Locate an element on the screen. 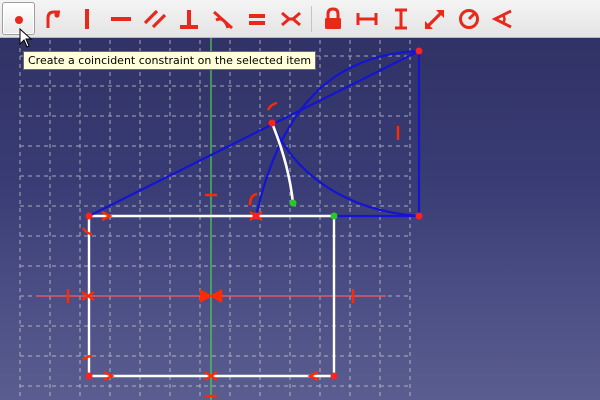  horizontal-constraint-button is located at coordinates (120, 18).